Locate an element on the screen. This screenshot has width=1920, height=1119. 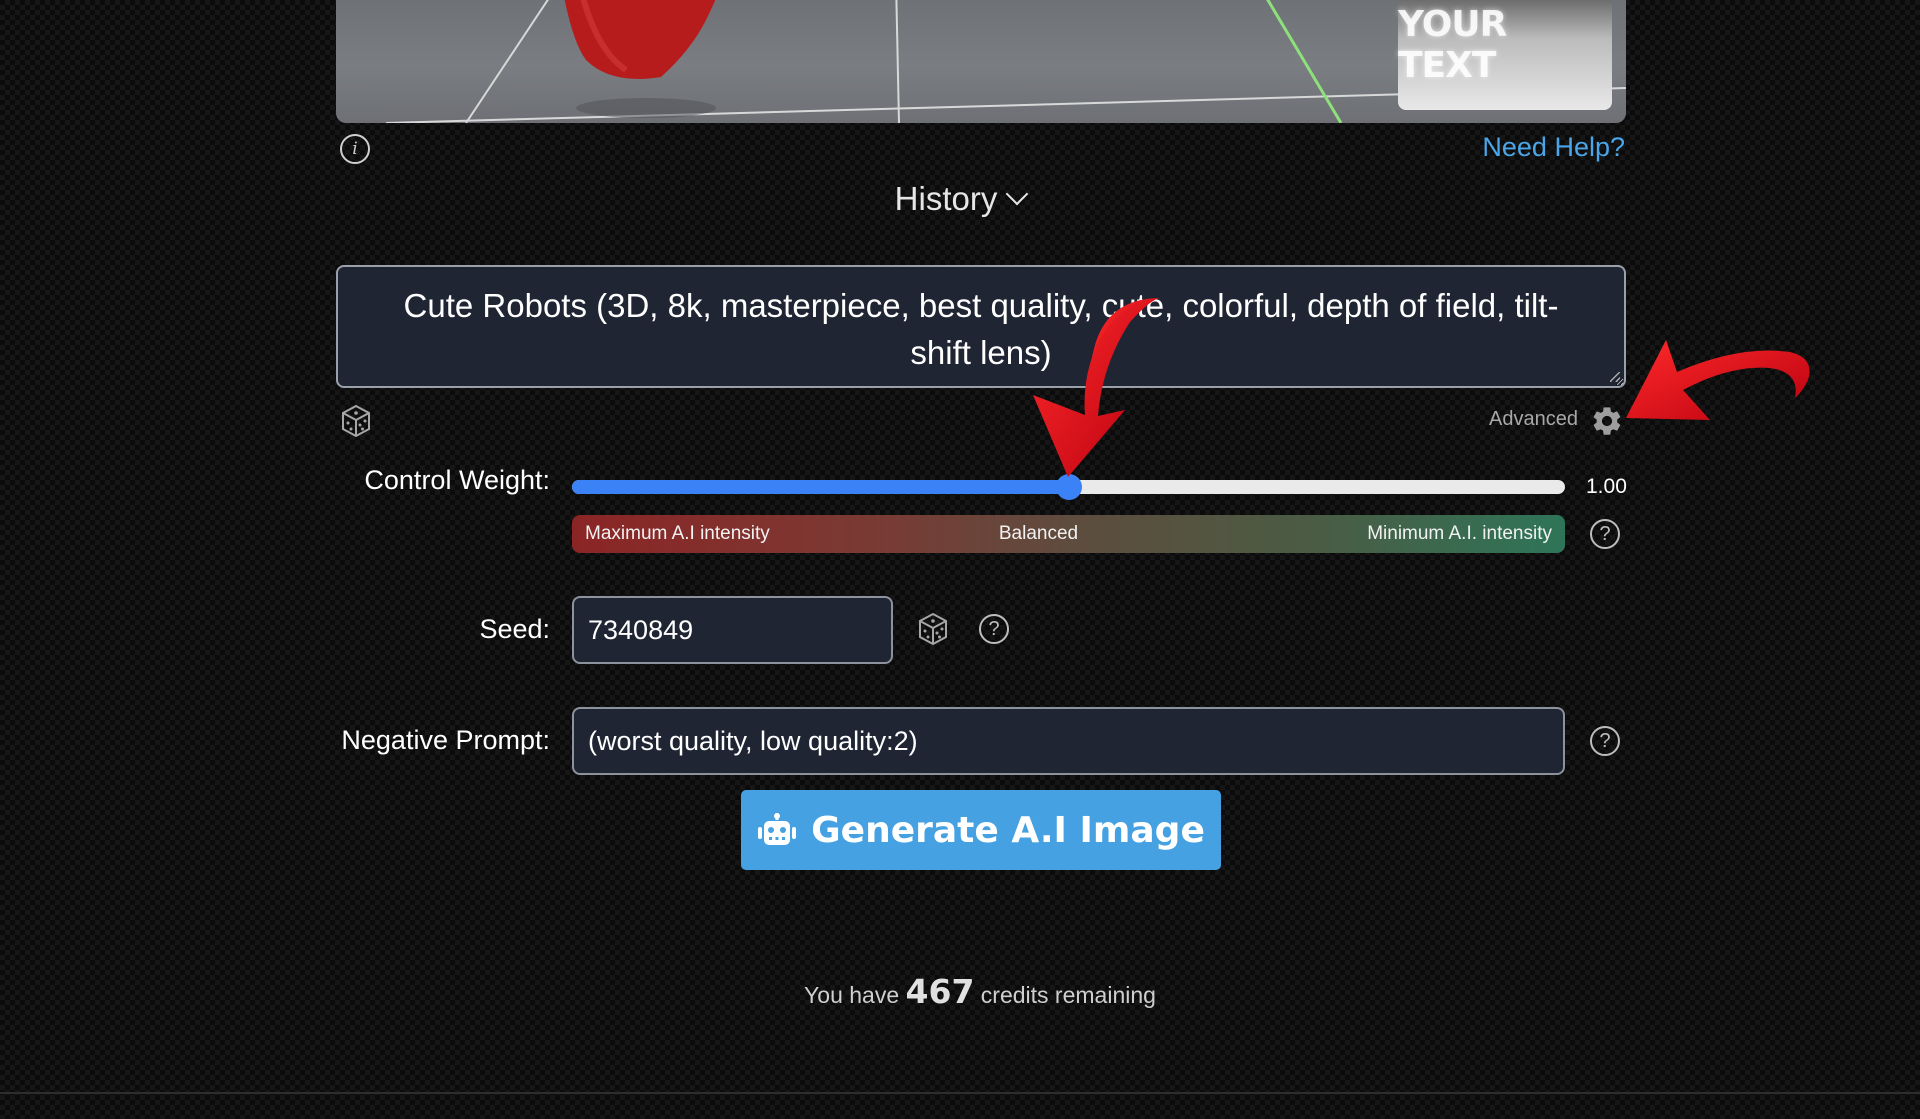
arrow-to-gear-icon is located at coordinates (1718, 380).